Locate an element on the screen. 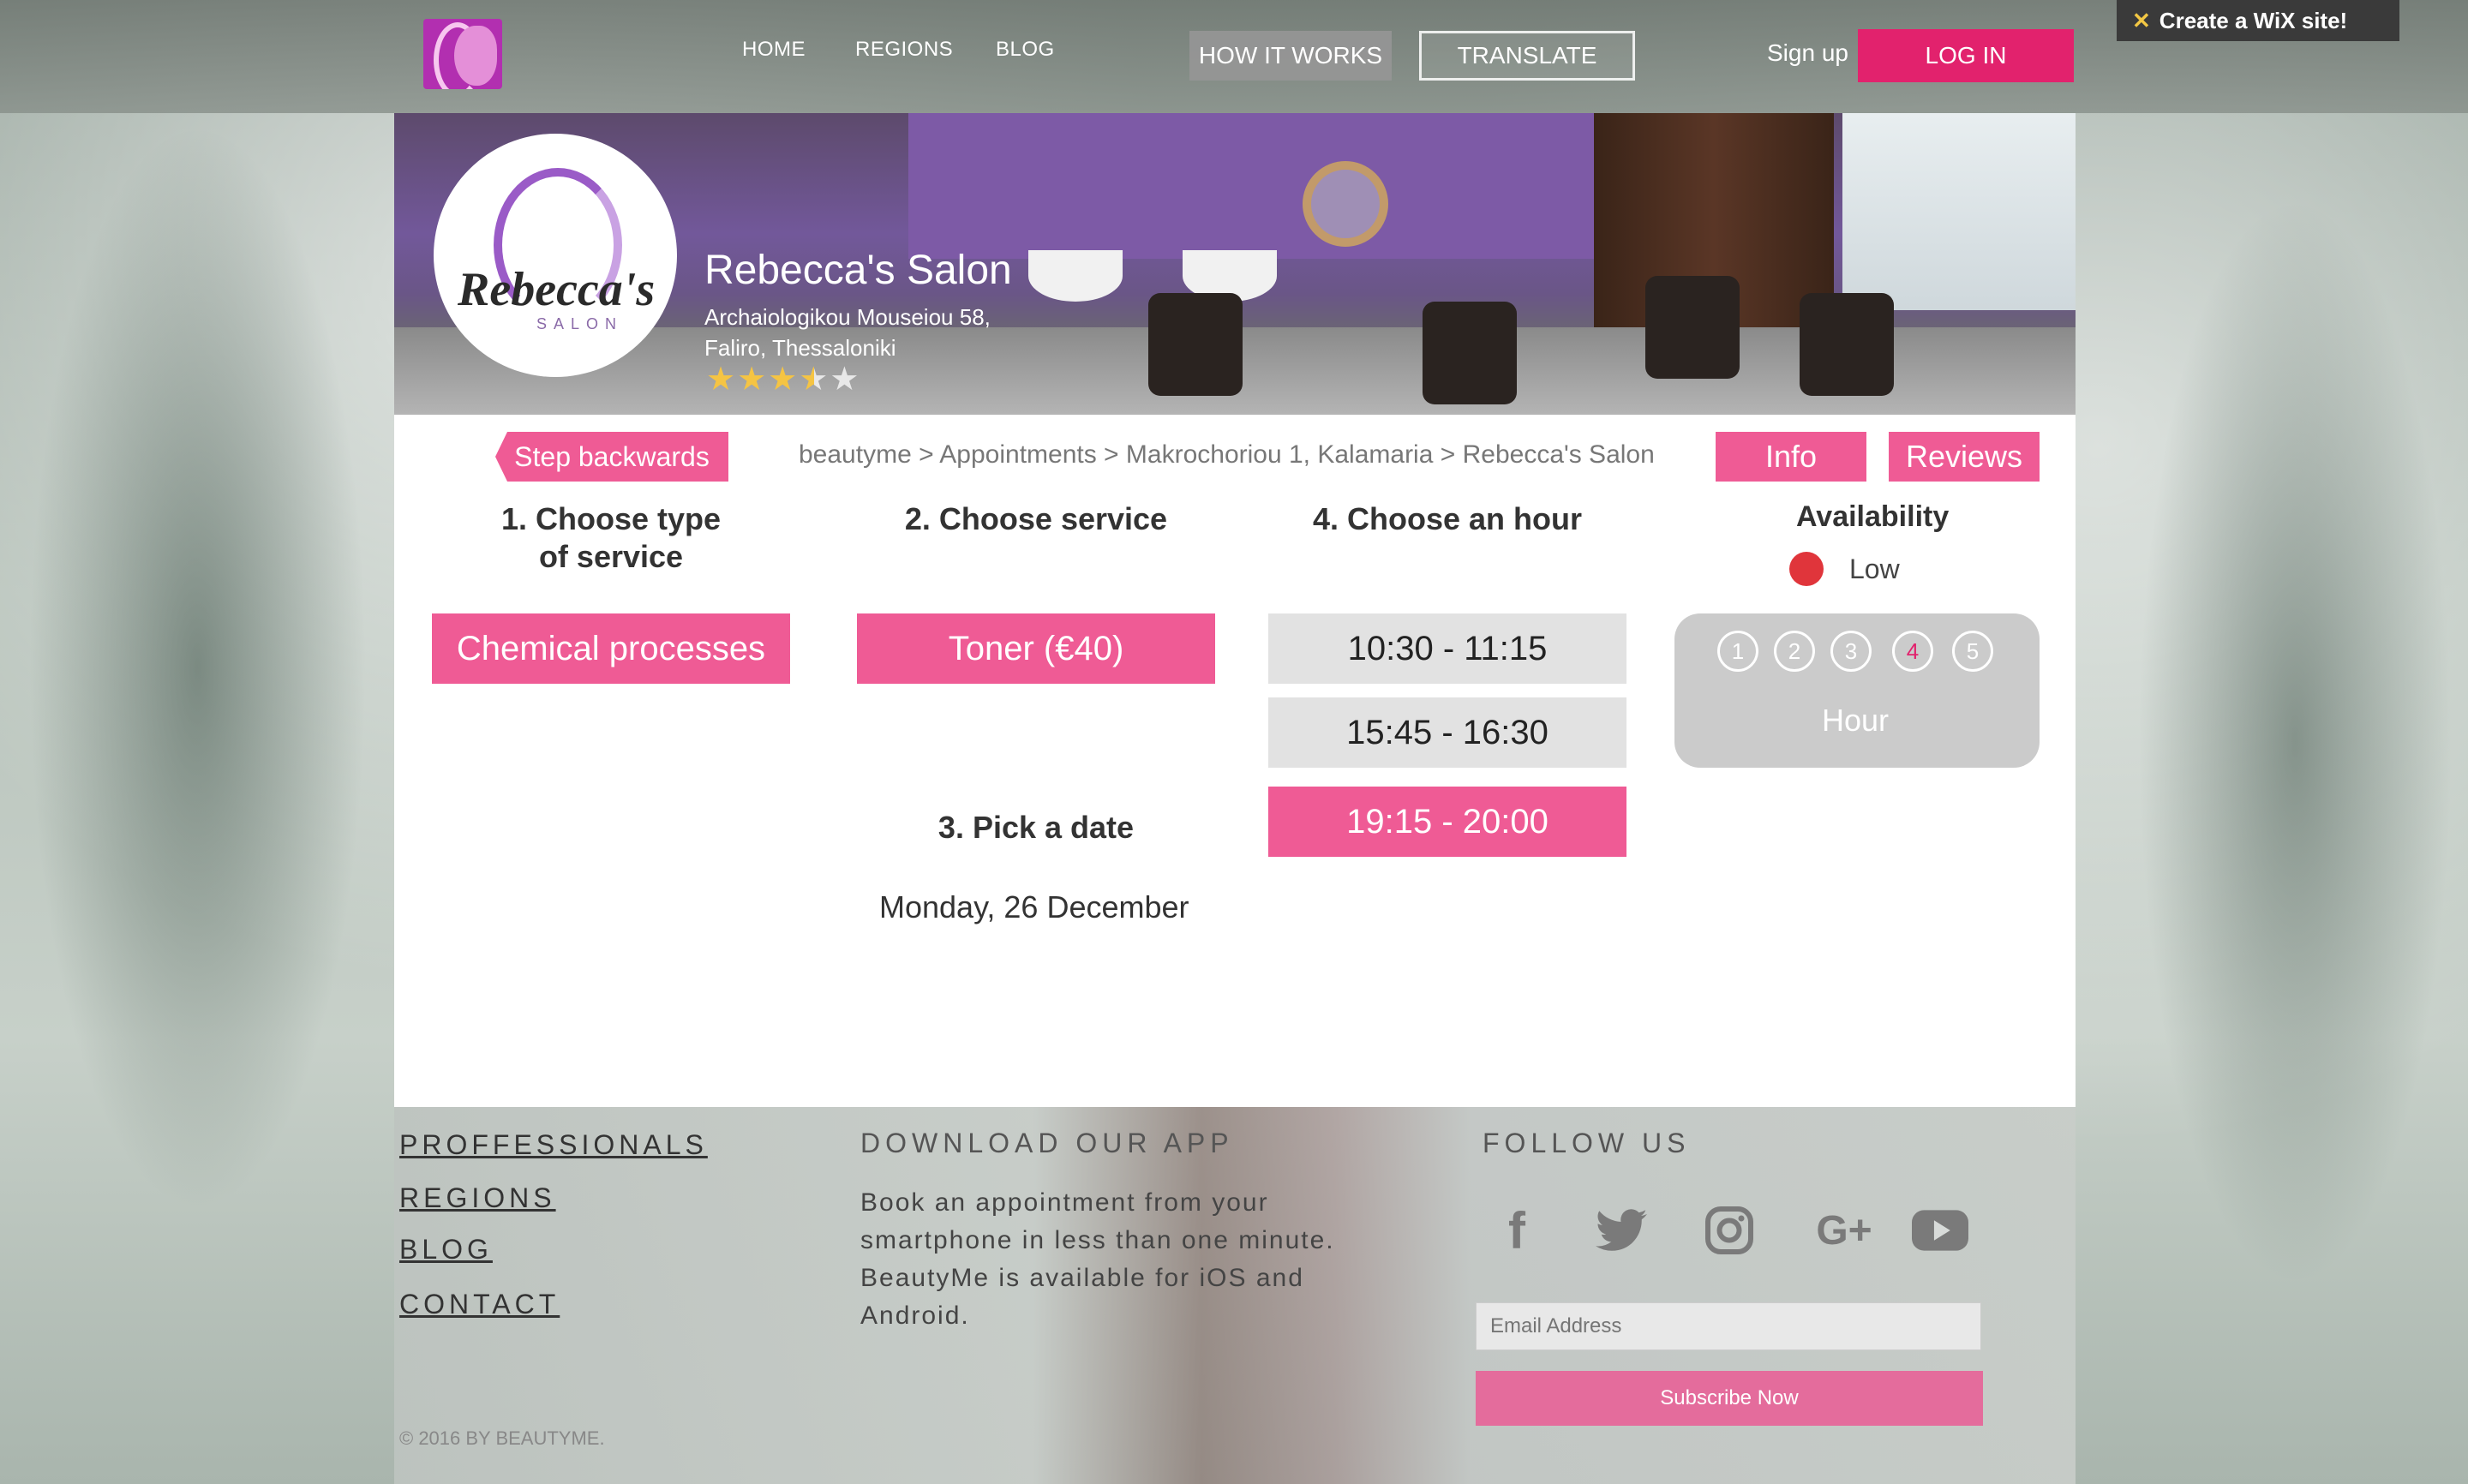  copyright-text: © 2016 BY BEAUTYME. is located at coordinates (502, 1438).